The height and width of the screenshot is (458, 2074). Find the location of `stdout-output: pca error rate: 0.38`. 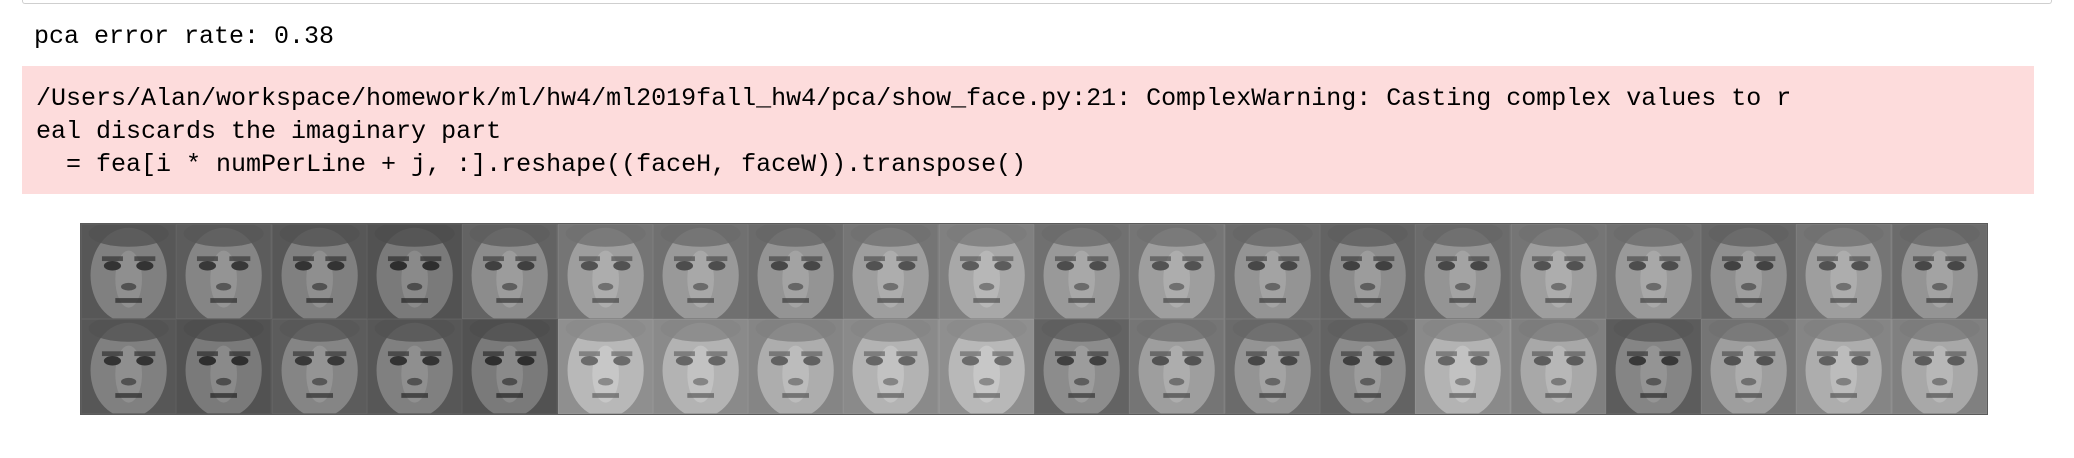

stdout-output: pca error rate: 0.38 is located at coordinates (184, 36).